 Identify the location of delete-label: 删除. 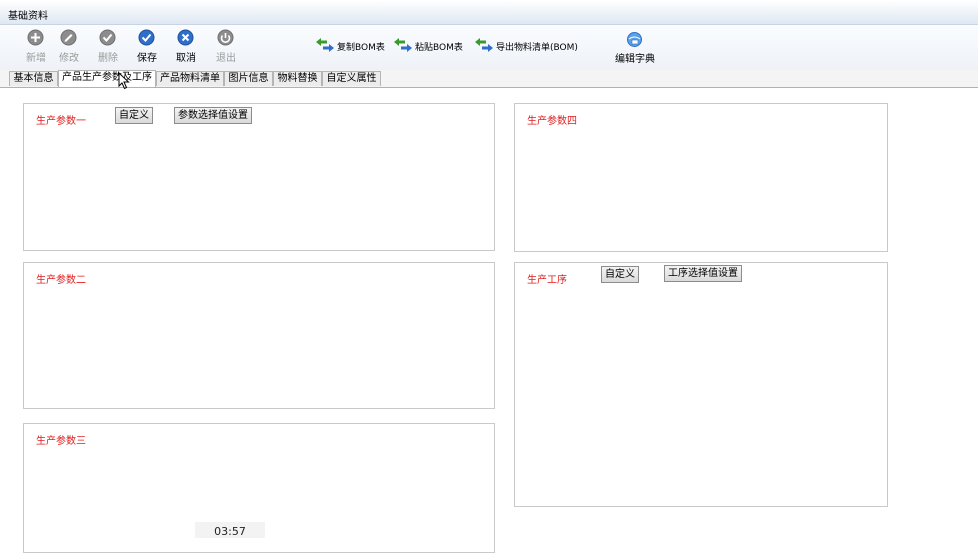
(108, 58).